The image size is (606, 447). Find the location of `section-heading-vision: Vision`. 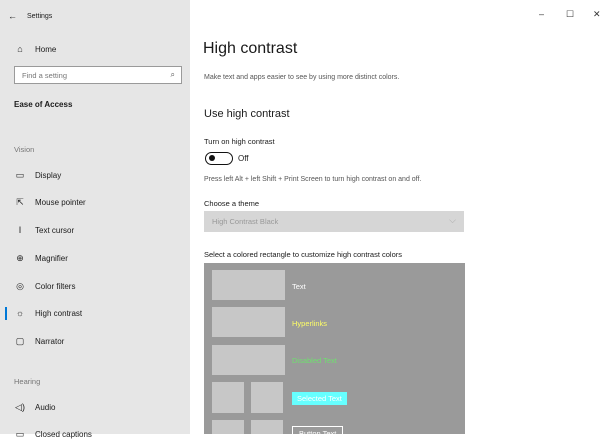

section-heading-vision: Vision is located at coordinates (24, 149).